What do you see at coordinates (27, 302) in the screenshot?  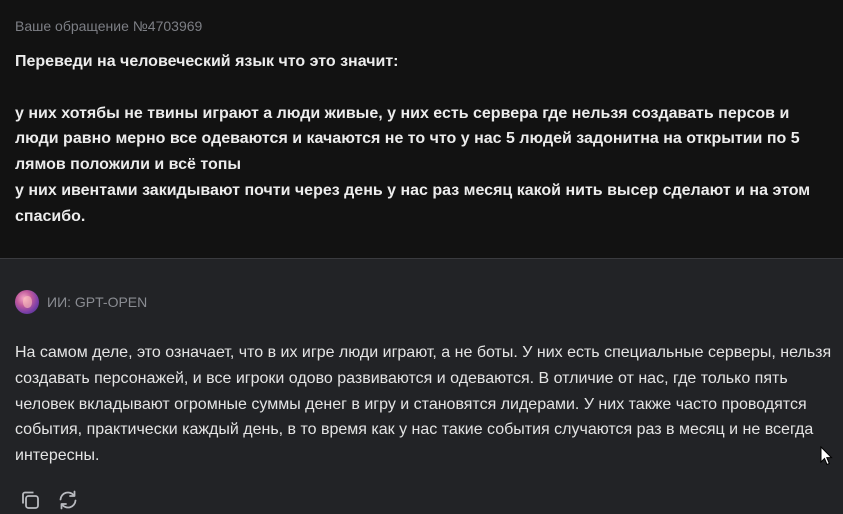 I see `ai-avatar` at bounding box center [27, 302].